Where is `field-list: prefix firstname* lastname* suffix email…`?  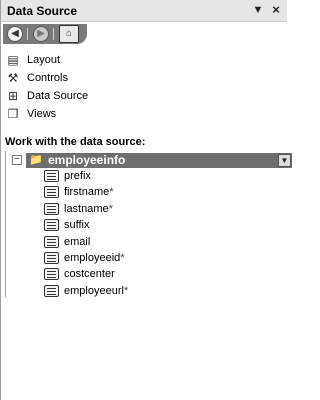 field-list: prefix firstname* lastname* suffix email… is located at coordinates (86, 233).